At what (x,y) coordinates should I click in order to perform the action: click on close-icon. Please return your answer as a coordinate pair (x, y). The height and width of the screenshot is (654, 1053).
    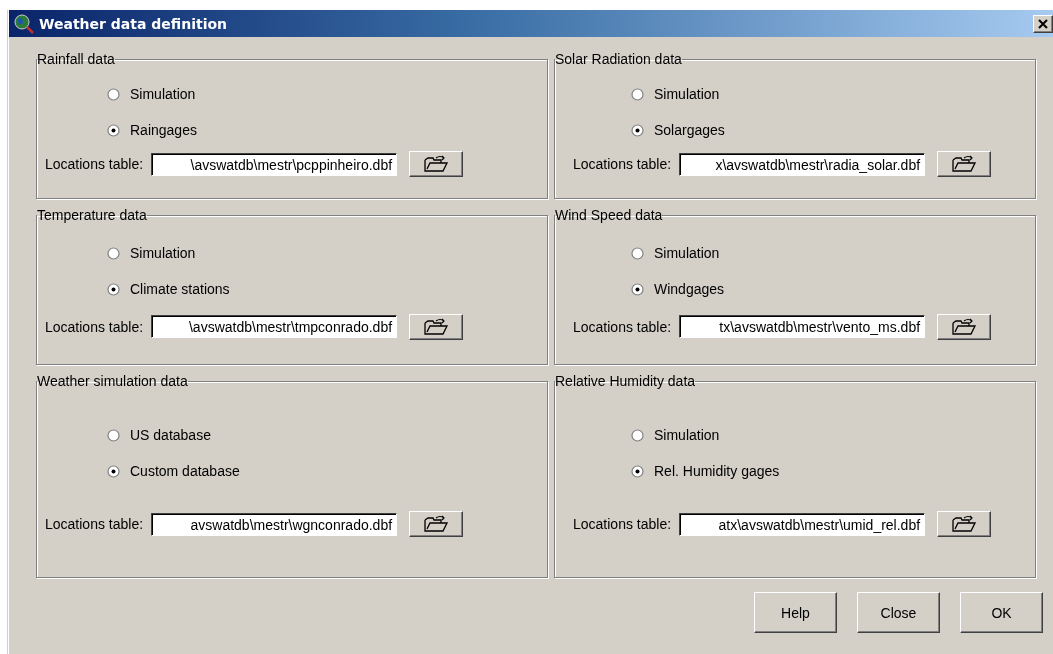
    Looking at the image, I should click on (1043, 23).